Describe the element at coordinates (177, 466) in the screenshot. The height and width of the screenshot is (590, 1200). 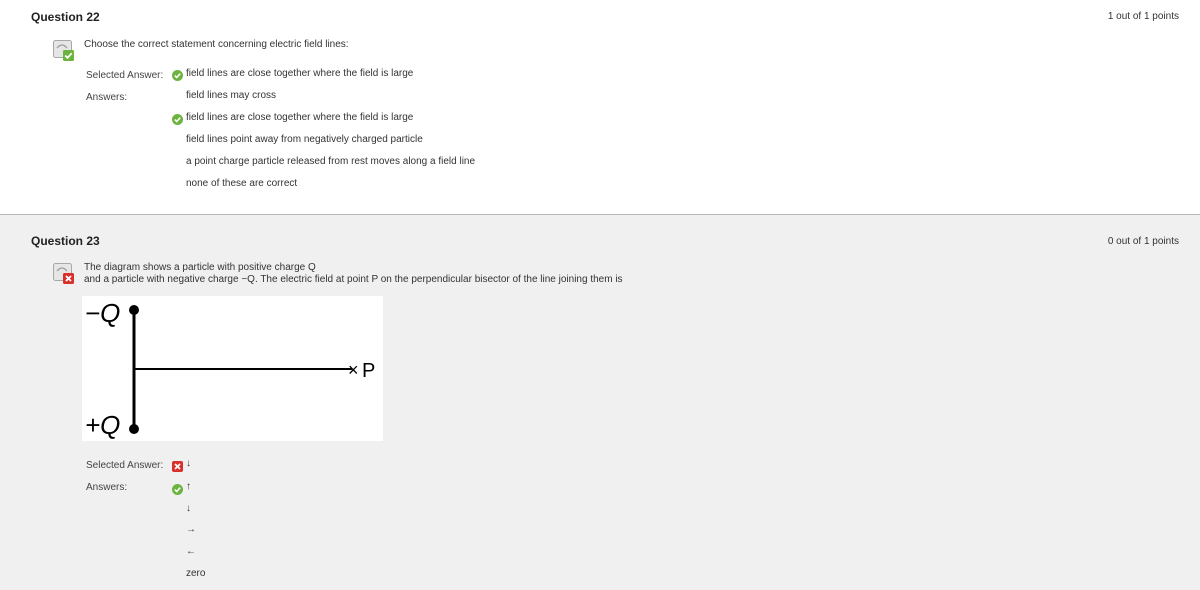
I see `x-icon` at that location.